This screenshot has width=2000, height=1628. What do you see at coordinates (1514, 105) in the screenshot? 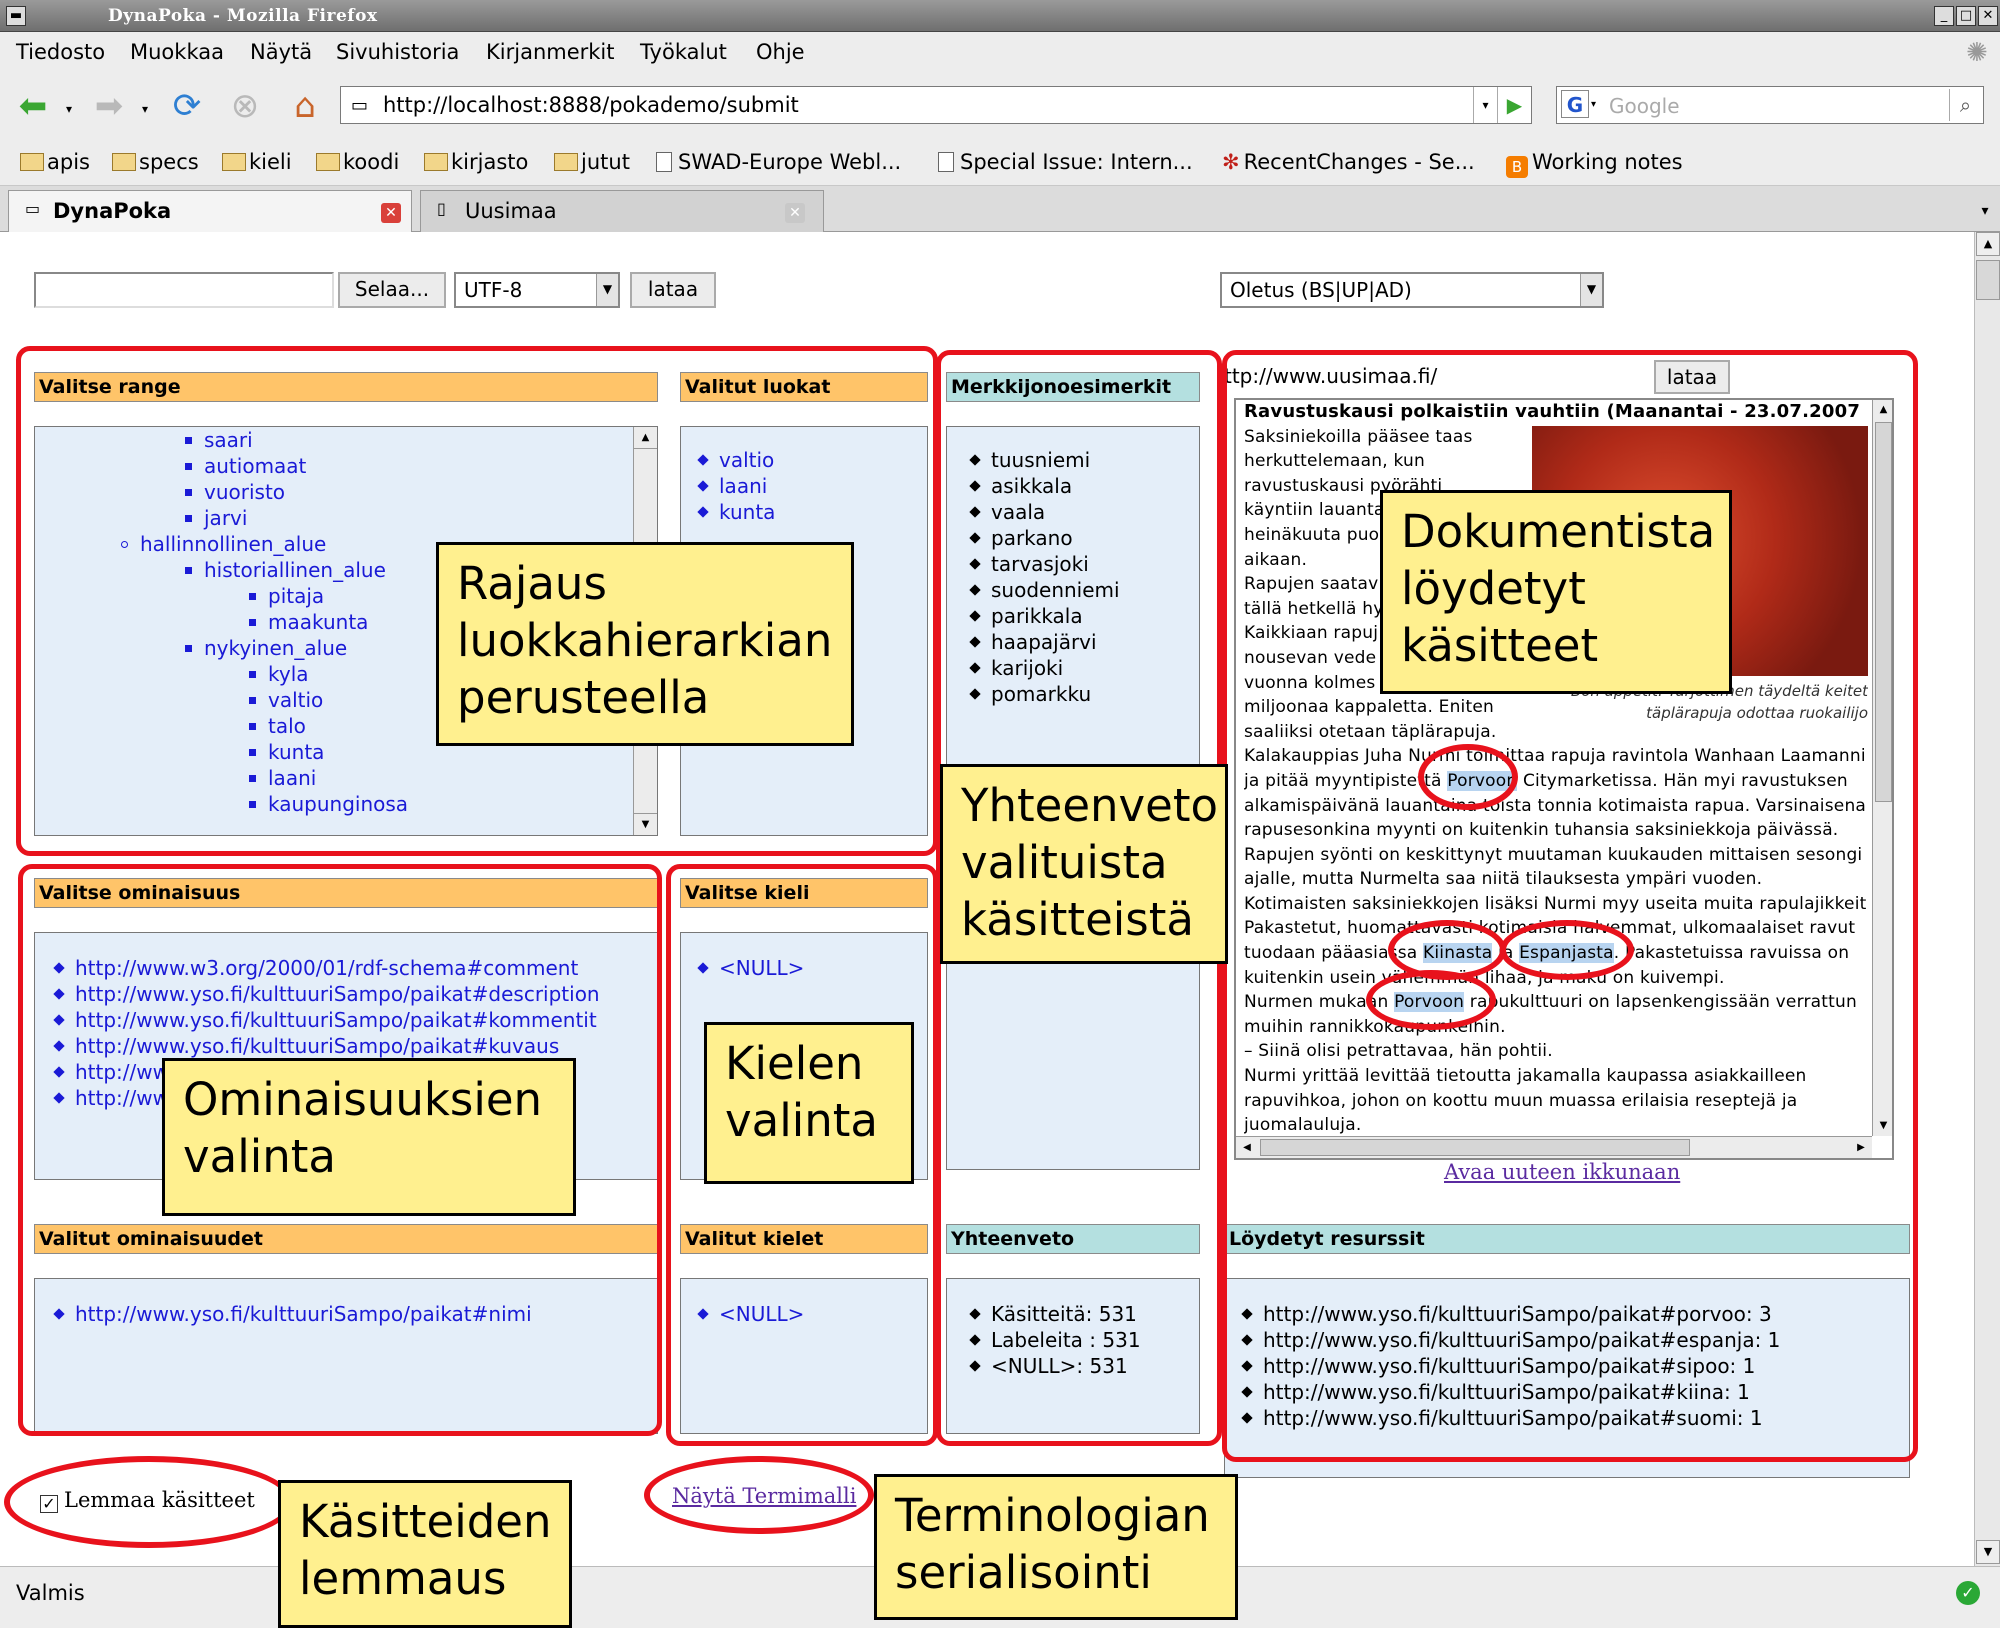
I see `go-icon: ▶` at bounding box center [1514, 105].